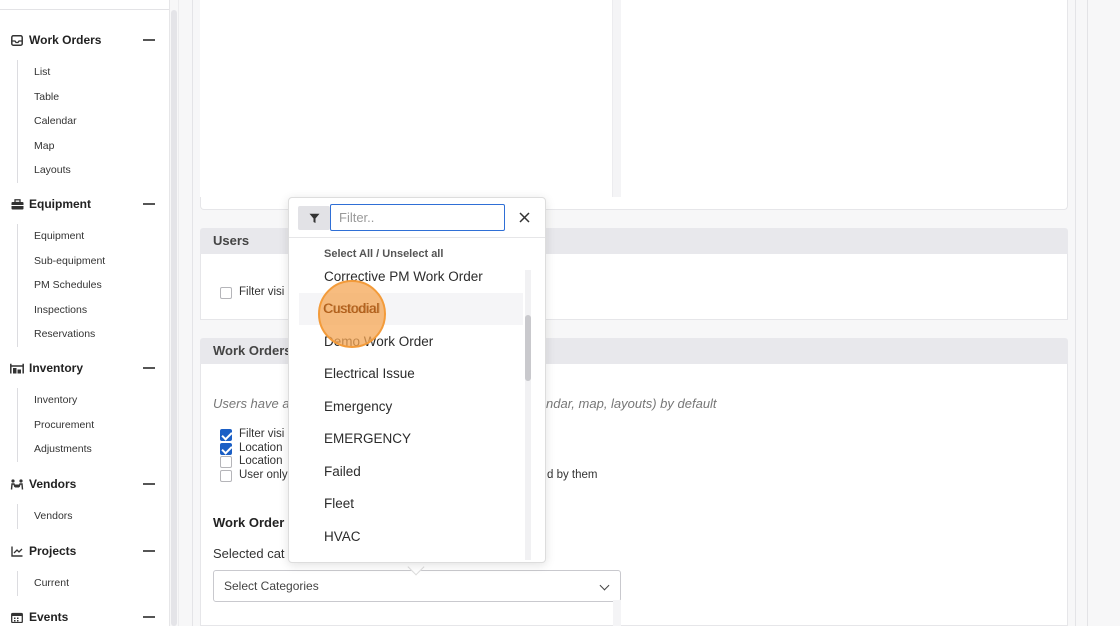 The image size is (1120, 626). Describe the element at coordinates (271, 586) in the screenshot. I see `select-categories-placeholder: Select Categories` at that location.